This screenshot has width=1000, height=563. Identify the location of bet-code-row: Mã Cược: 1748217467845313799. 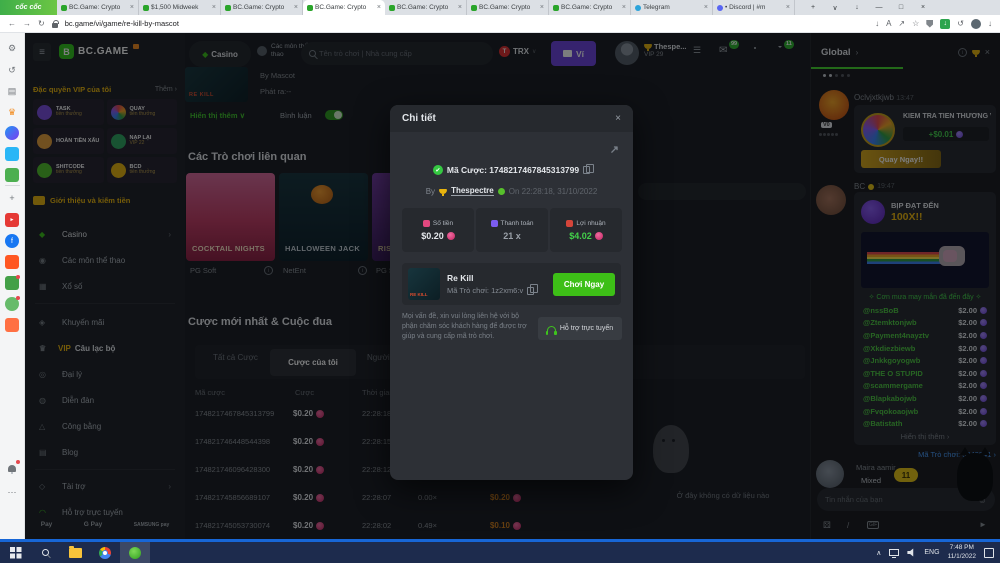
(511, 169).